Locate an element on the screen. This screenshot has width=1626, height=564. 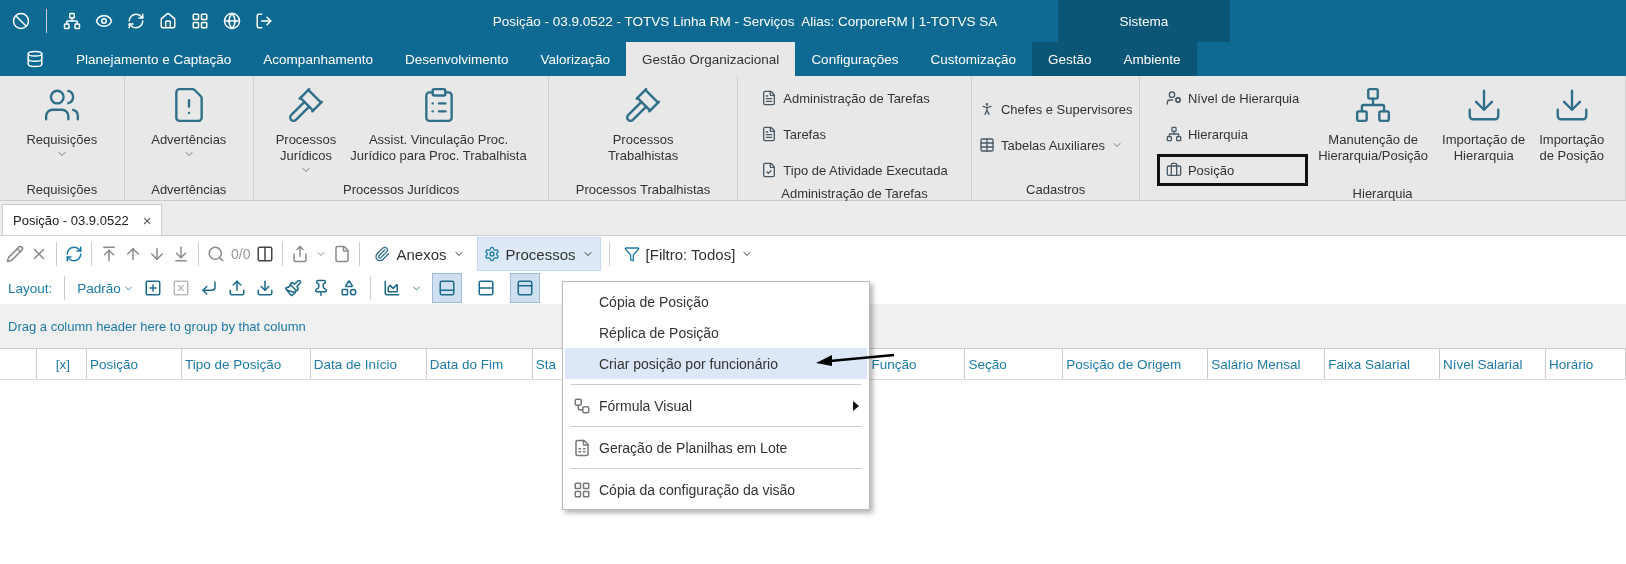
ribbon-group-label: Processos Trabalhistas is located at coordinates (643, 189).